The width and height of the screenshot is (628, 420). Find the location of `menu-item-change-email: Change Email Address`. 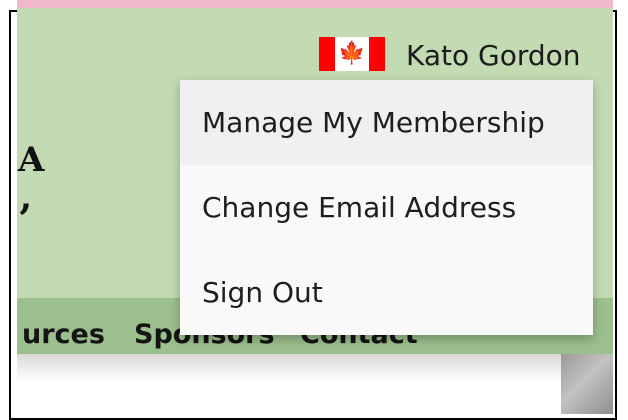

menu-item-change-email: Change Email Address is located at coordinates (386, 207).